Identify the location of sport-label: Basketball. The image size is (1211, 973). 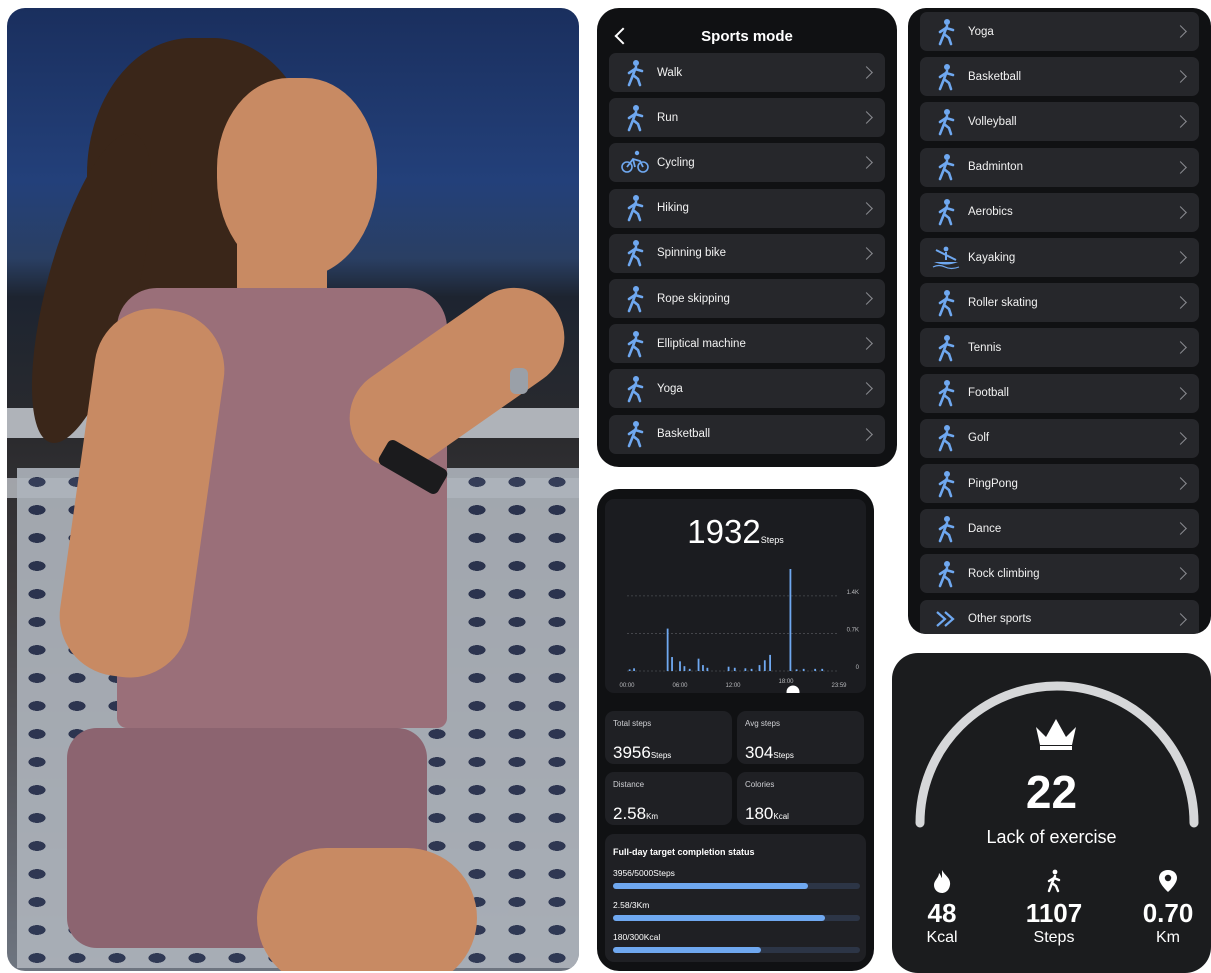
(684, 434).